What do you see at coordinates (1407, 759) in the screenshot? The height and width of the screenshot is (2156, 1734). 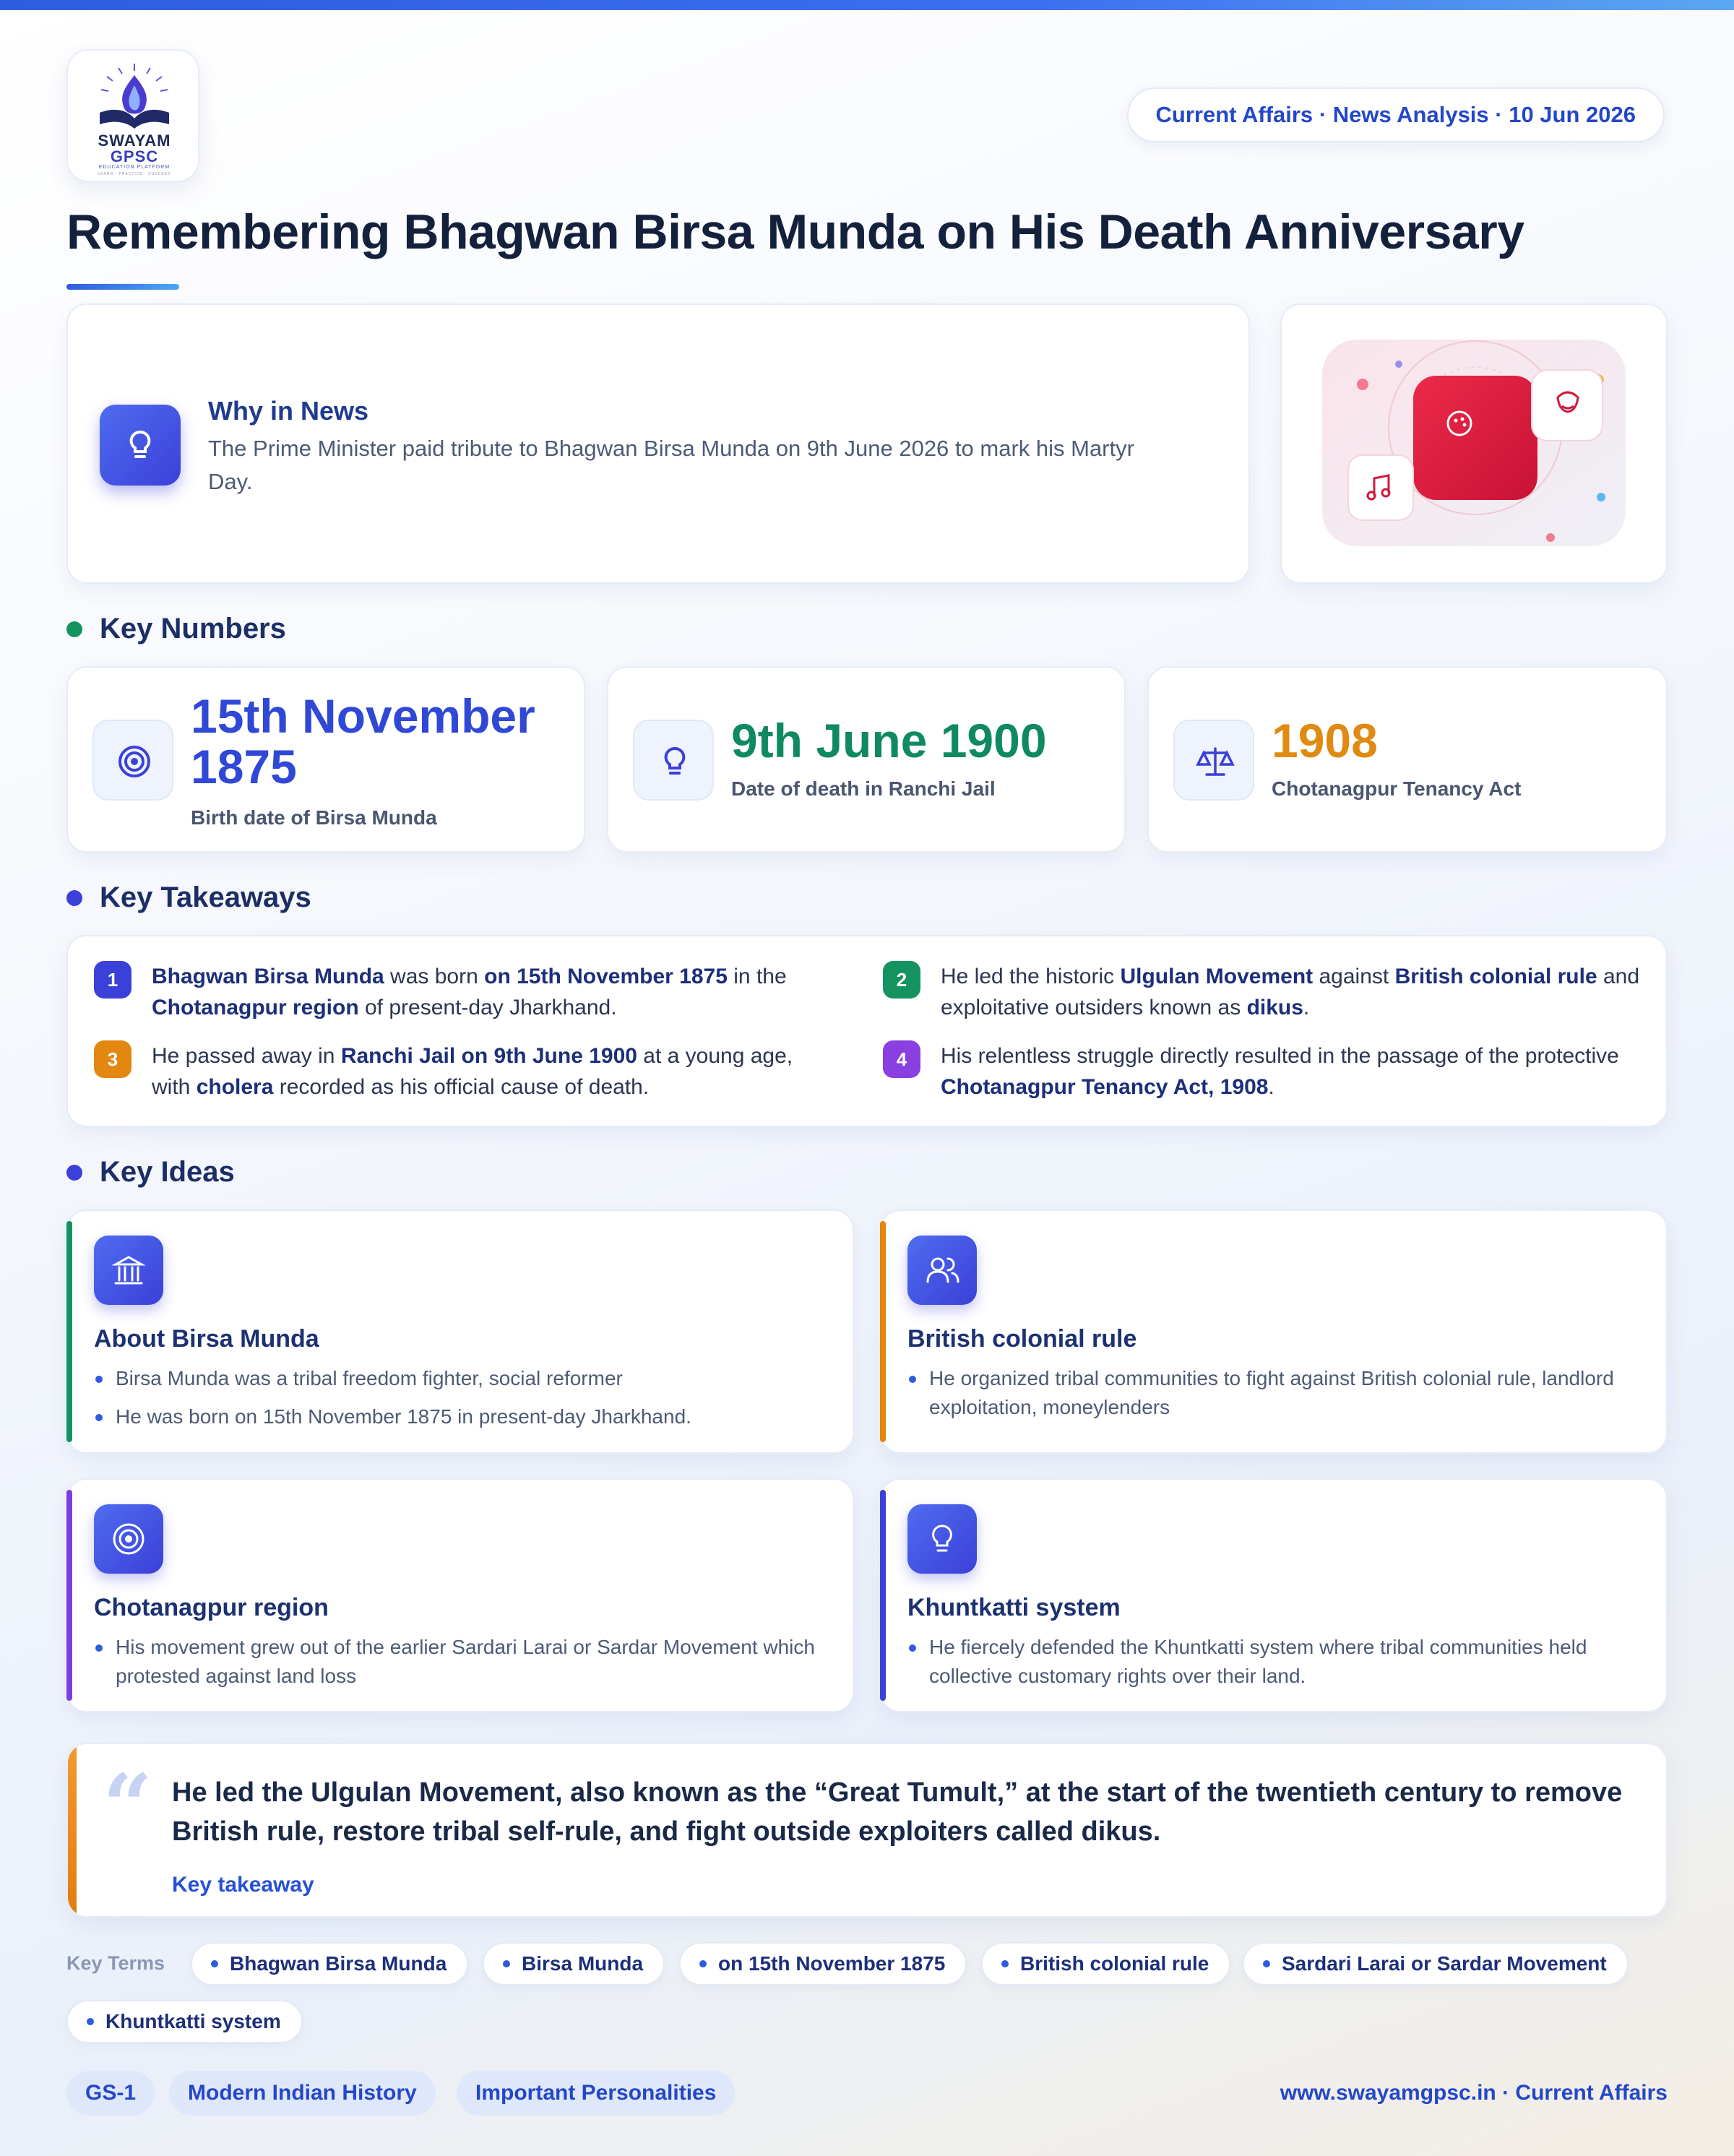 I see `key-number-card: 1908 Chotanagpur Tenancy Act` at bounding box center [1407, 759].